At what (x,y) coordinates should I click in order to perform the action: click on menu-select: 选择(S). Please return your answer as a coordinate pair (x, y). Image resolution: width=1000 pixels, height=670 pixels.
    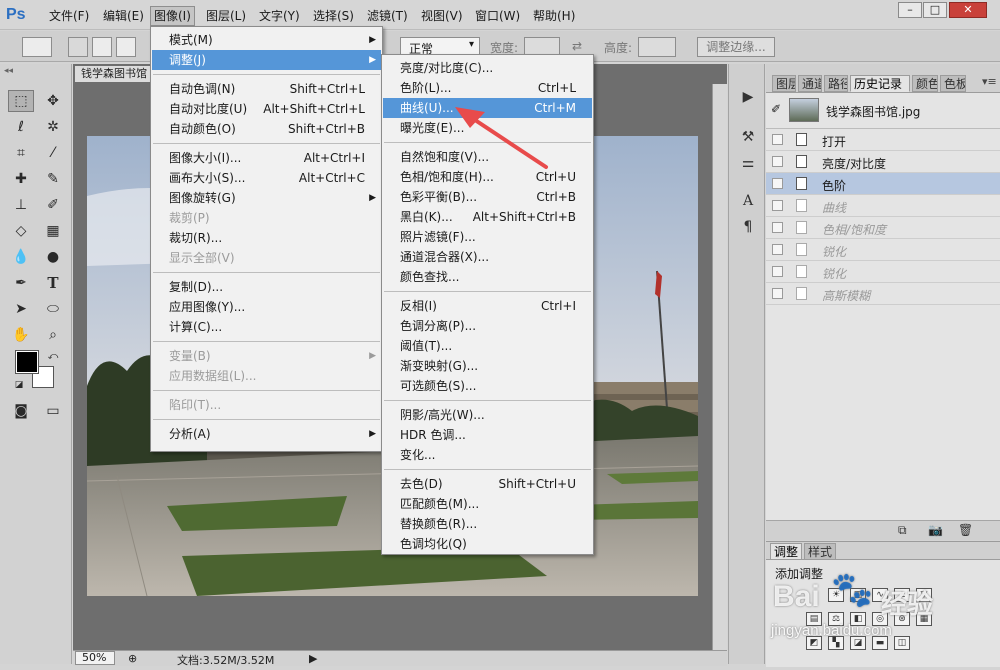
    Looking at the image, I should click on (333, 16).